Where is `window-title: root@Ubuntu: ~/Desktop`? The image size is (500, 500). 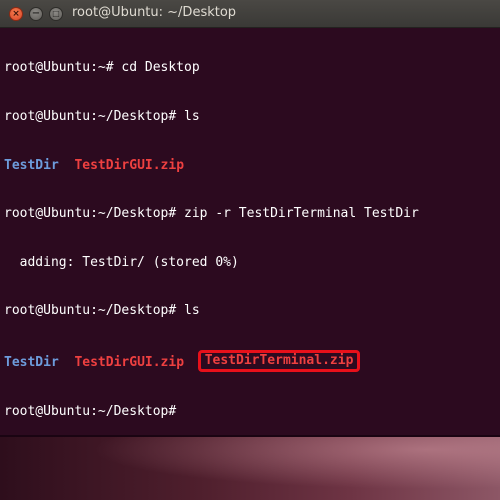
window-title: root@Ubuntu: ~/Desktop is located at coordinates (154, 12).